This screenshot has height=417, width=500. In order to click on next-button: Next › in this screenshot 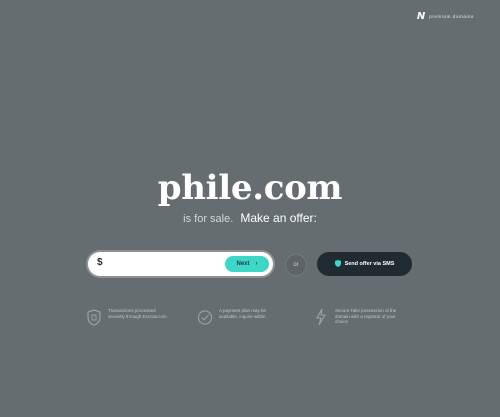, I will do `click(247, 264)`.